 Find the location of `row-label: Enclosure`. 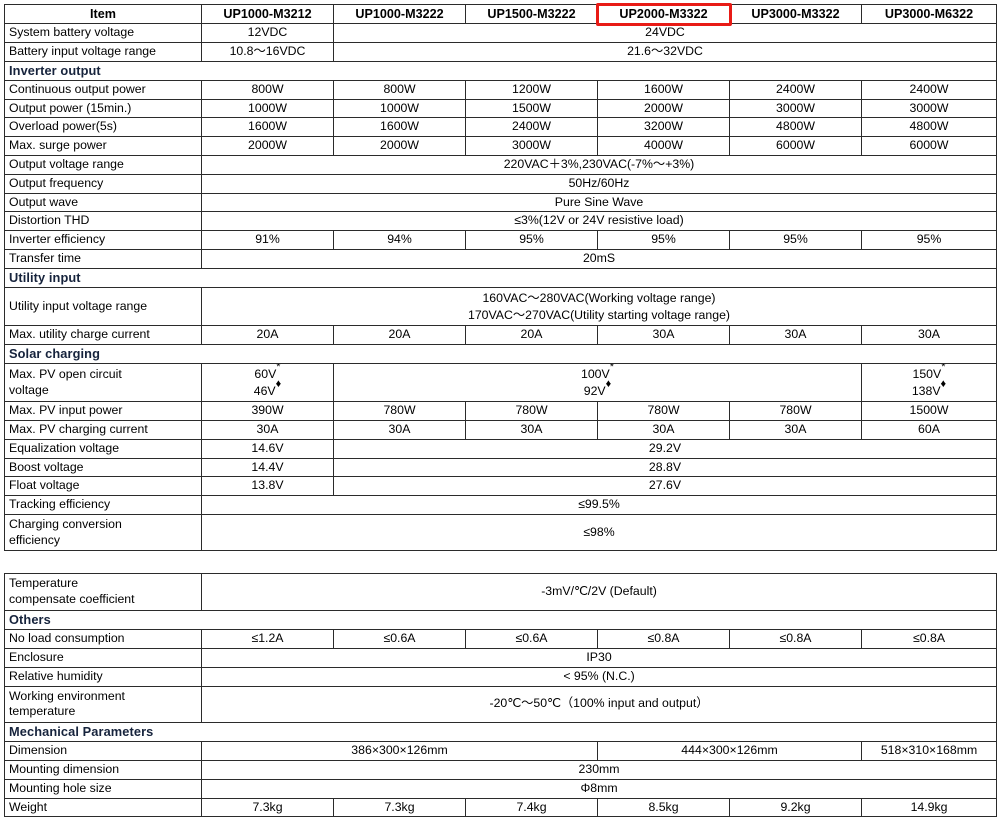

row-label: Enclosure is located at coordinates (103, 658).